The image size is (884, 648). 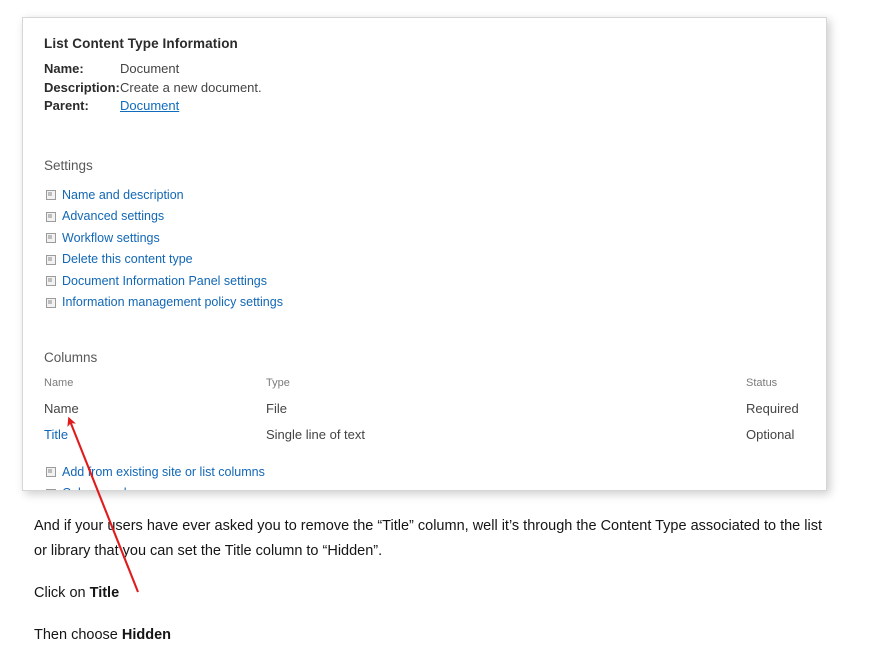 I want to click on list-item: Workflow settings, so click(x=424, y=239).